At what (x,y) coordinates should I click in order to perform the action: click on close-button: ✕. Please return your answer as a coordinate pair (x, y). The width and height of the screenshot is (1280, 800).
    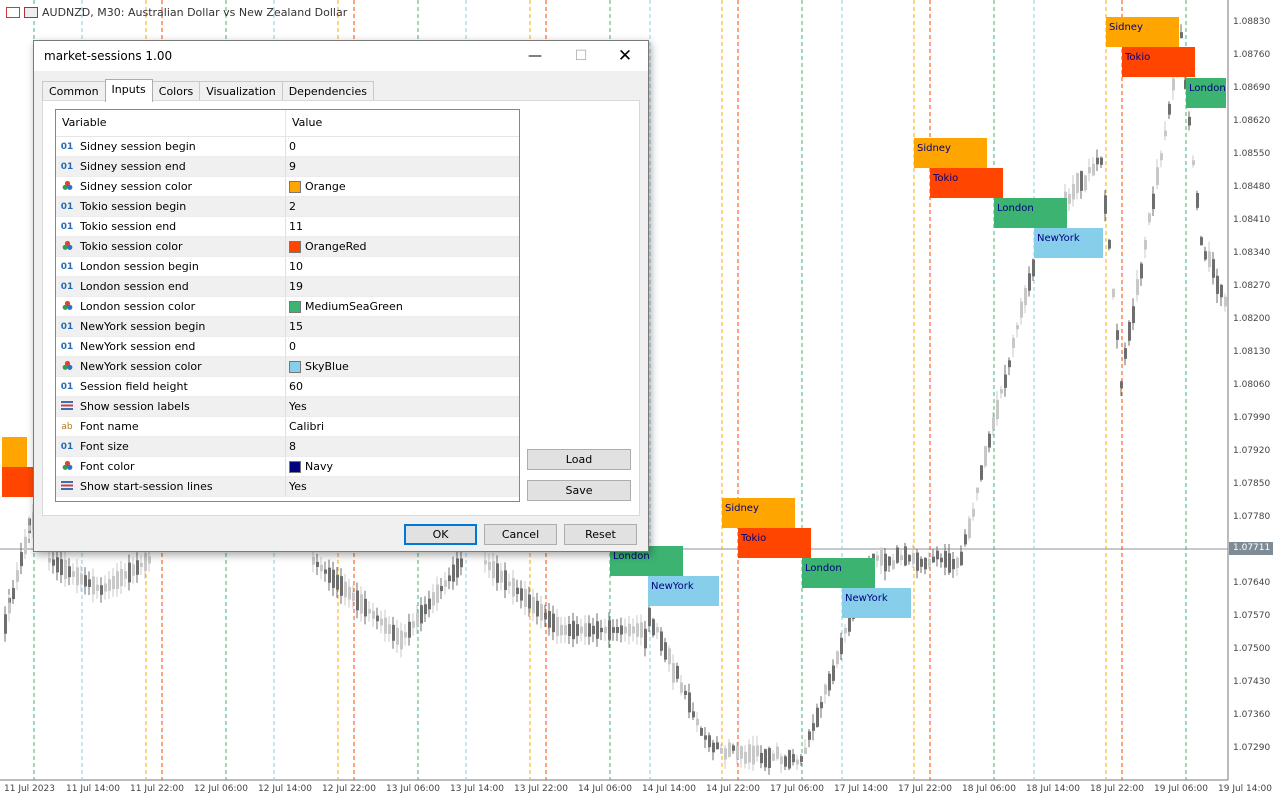
    Looking at the image, I should click on (625, 56).